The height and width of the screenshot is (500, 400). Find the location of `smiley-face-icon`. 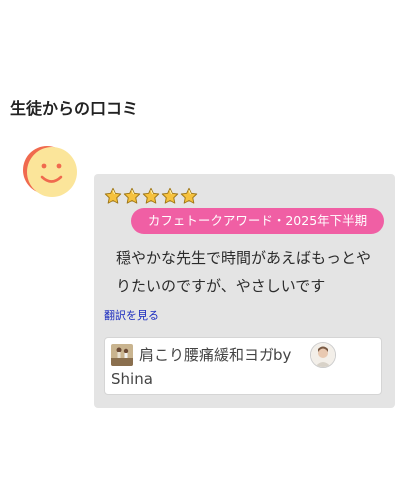

smiley-face-icon is located at coordinates (50, 171).